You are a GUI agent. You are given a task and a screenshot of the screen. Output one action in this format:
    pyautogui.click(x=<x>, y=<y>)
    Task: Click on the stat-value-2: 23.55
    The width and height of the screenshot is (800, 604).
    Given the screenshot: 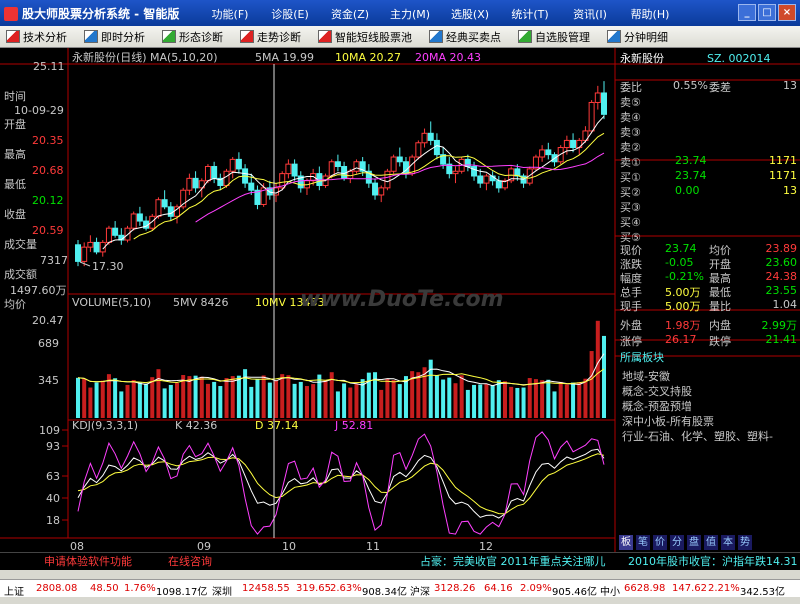 What is the action you would take?
    pyautogui.click(x=781, y=290)
    